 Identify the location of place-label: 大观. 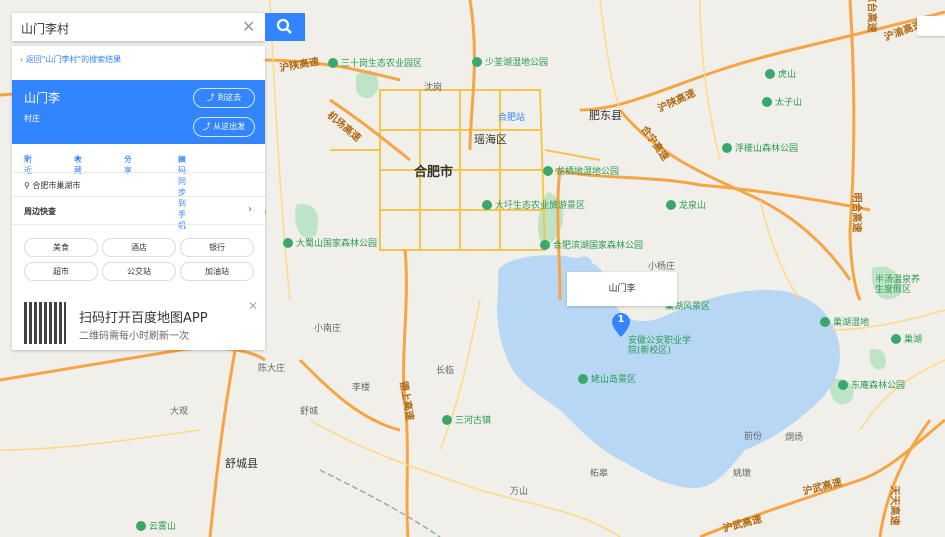
(179, 412).